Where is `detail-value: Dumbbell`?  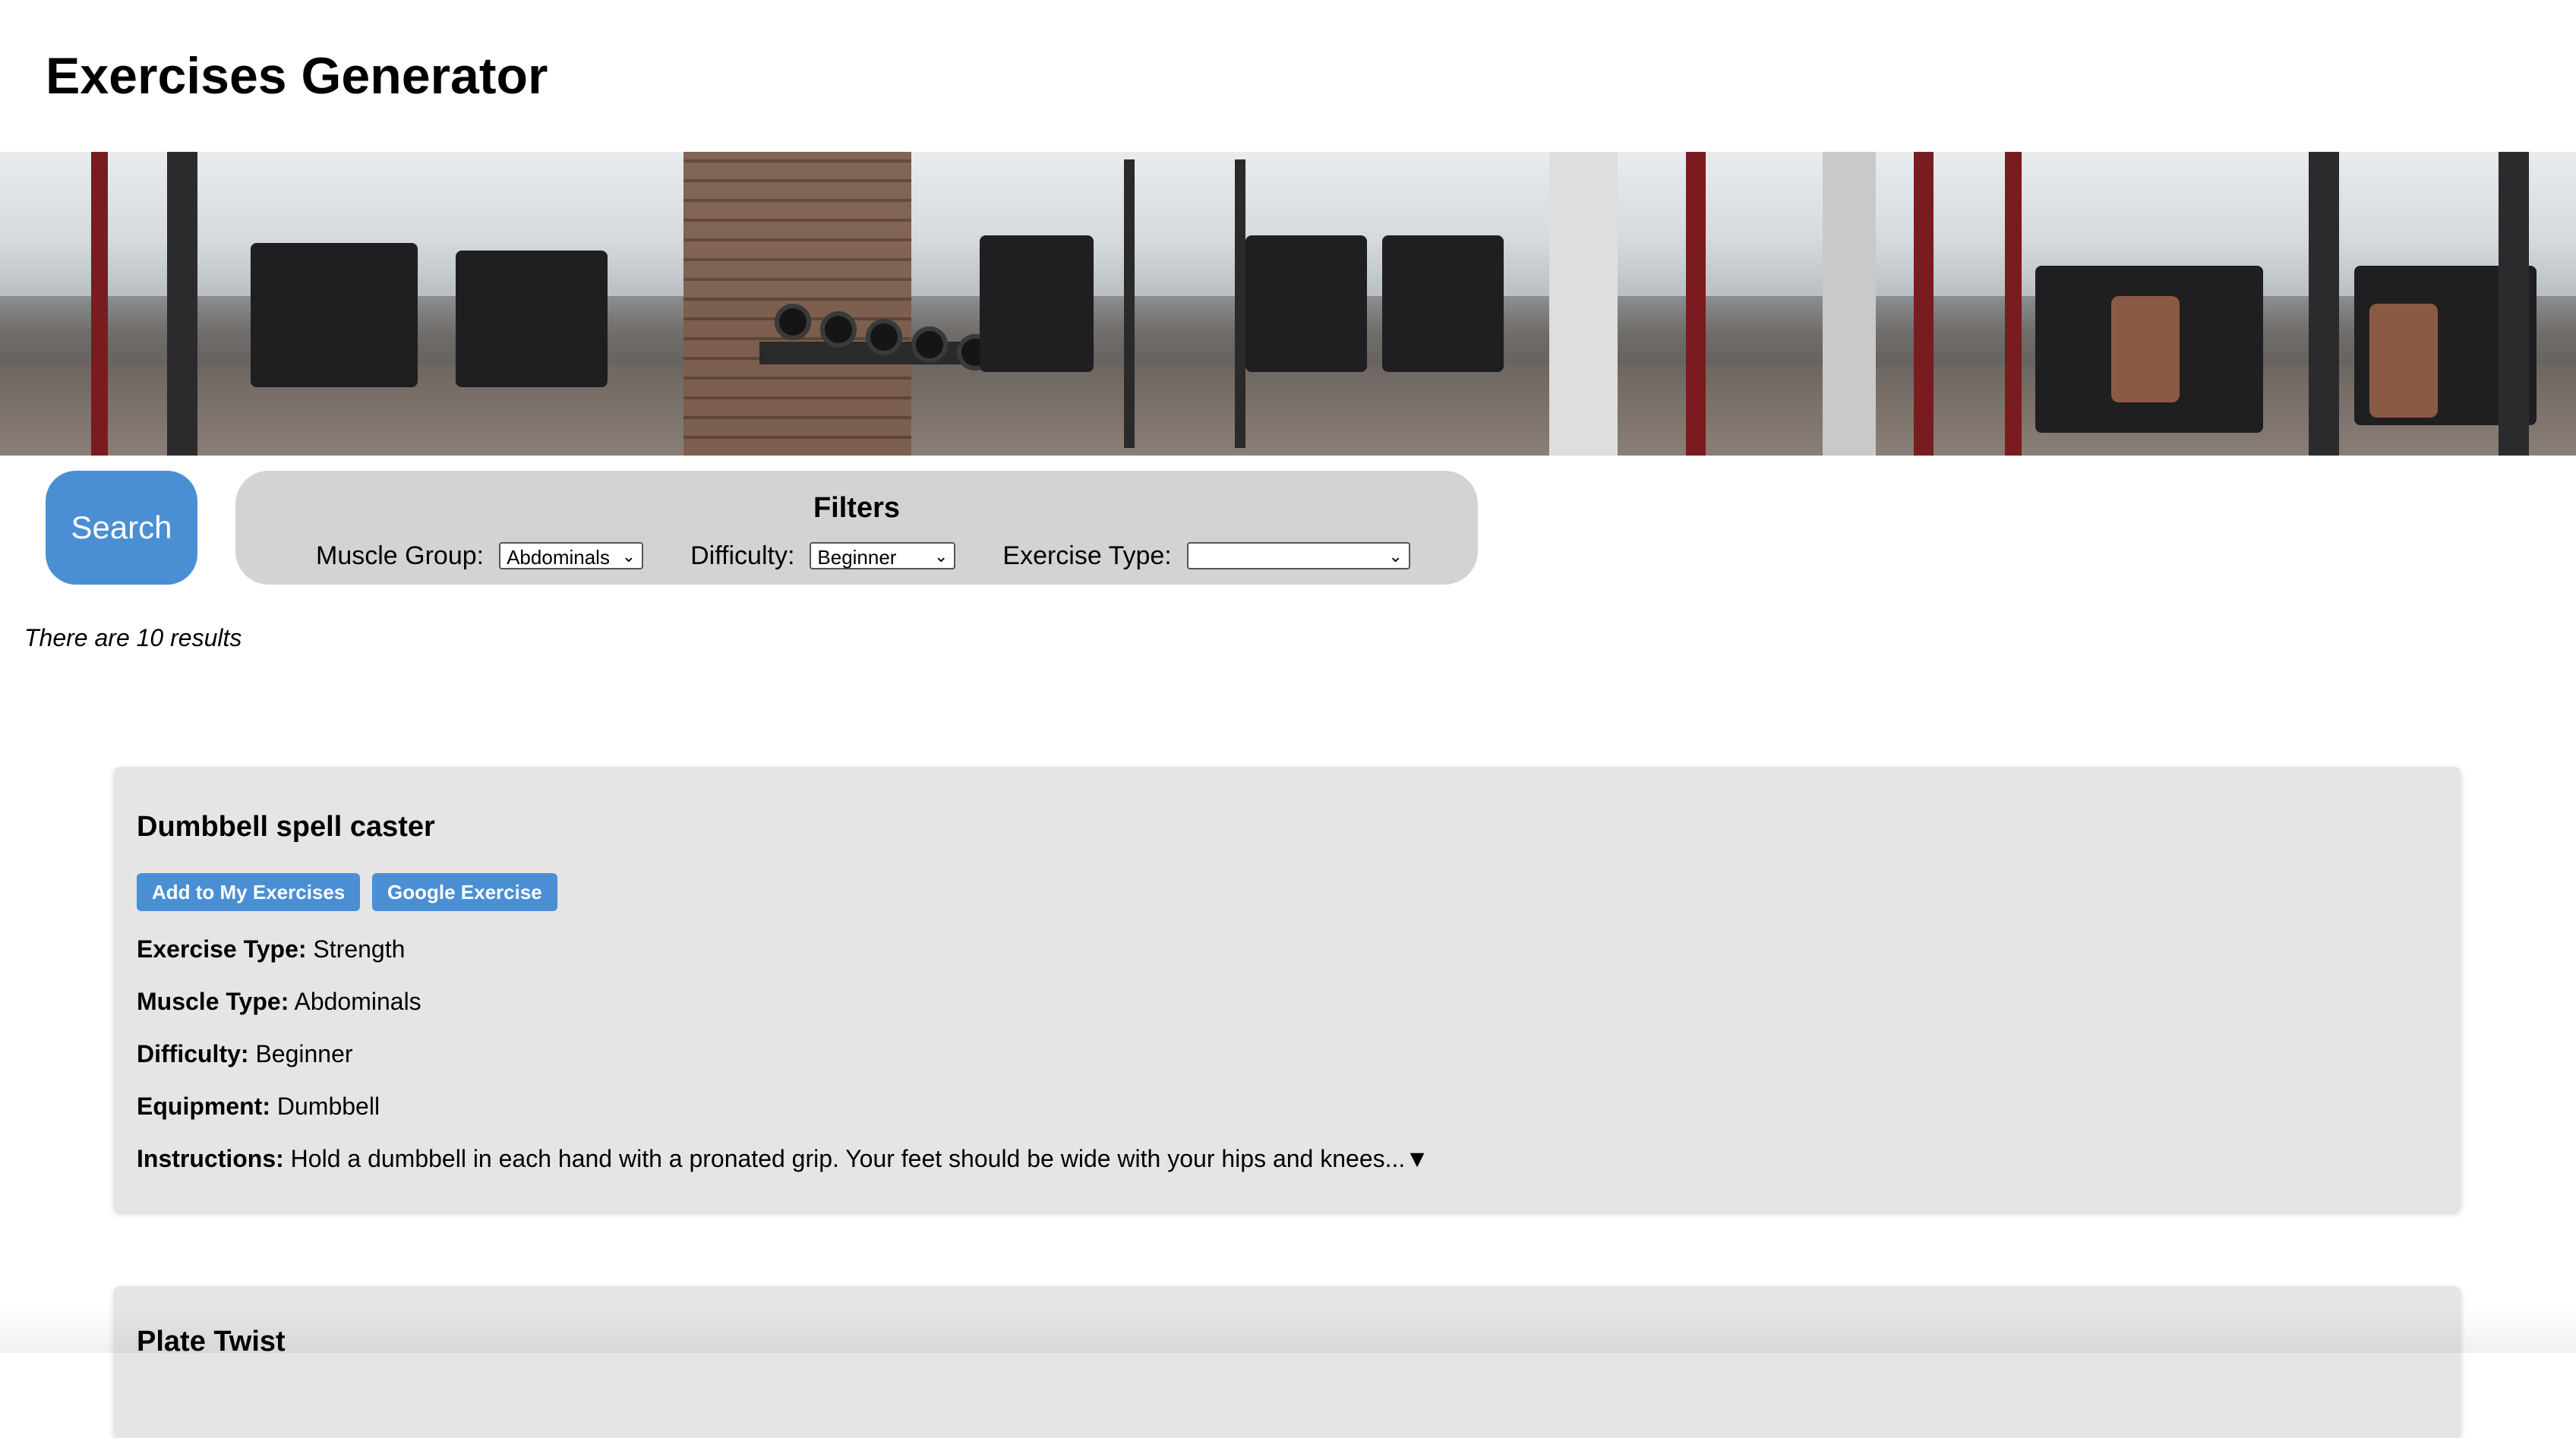 detail-value: Dumbbell is located at coordinates (328, 1106).